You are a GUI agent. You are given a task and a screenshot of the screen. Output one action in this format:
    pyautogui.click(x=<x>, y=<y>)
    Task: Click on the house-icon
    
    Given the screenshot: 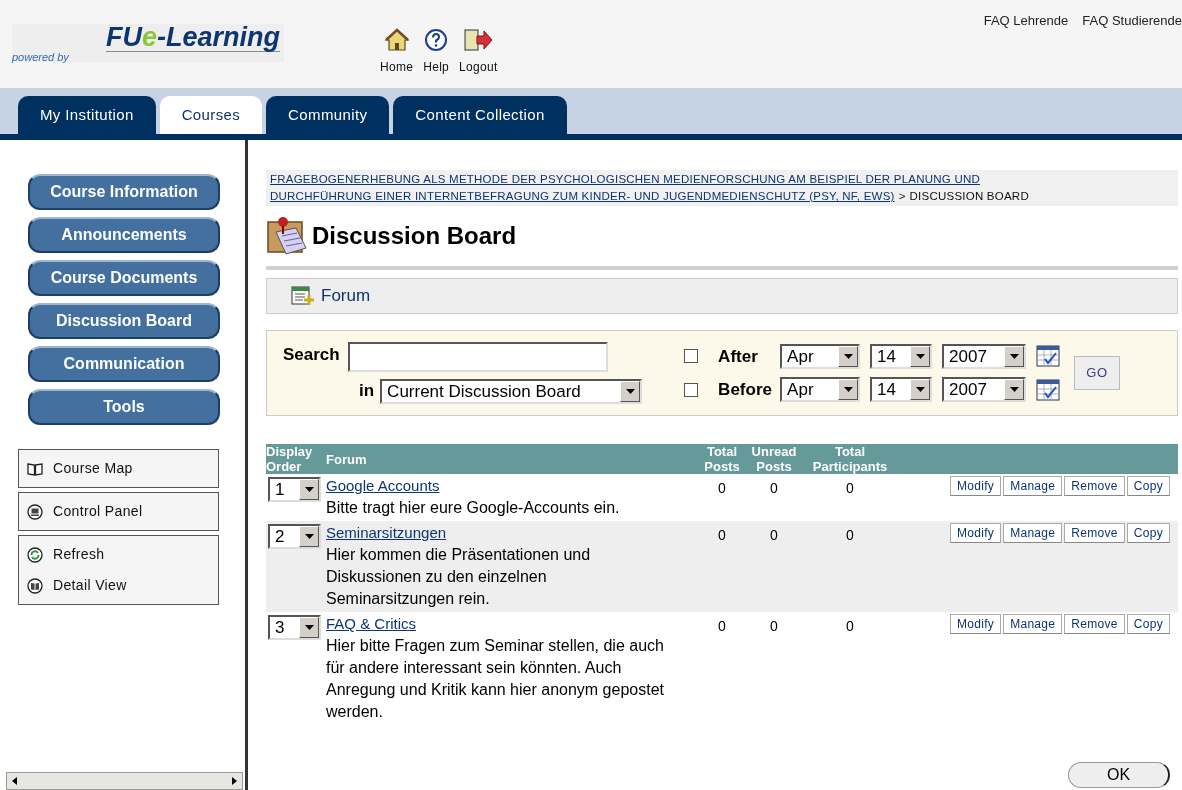 What is the action you would take?
    pyautogui.click(x=396, y=40)
    